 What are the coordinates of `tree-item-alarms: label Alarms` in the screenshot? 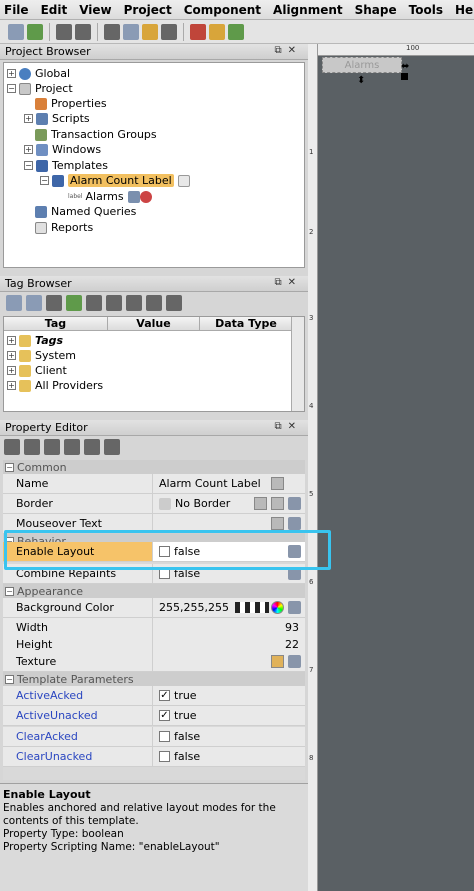 It's located at (112, 196).